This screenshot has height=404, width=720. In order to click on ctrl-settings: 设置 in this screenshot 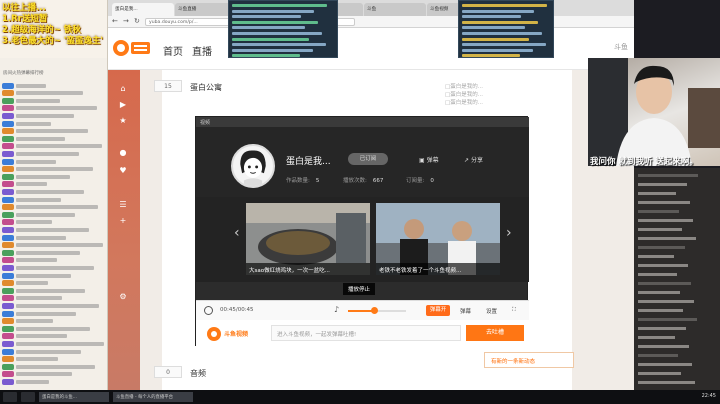, I will do `click(491, 311)`.